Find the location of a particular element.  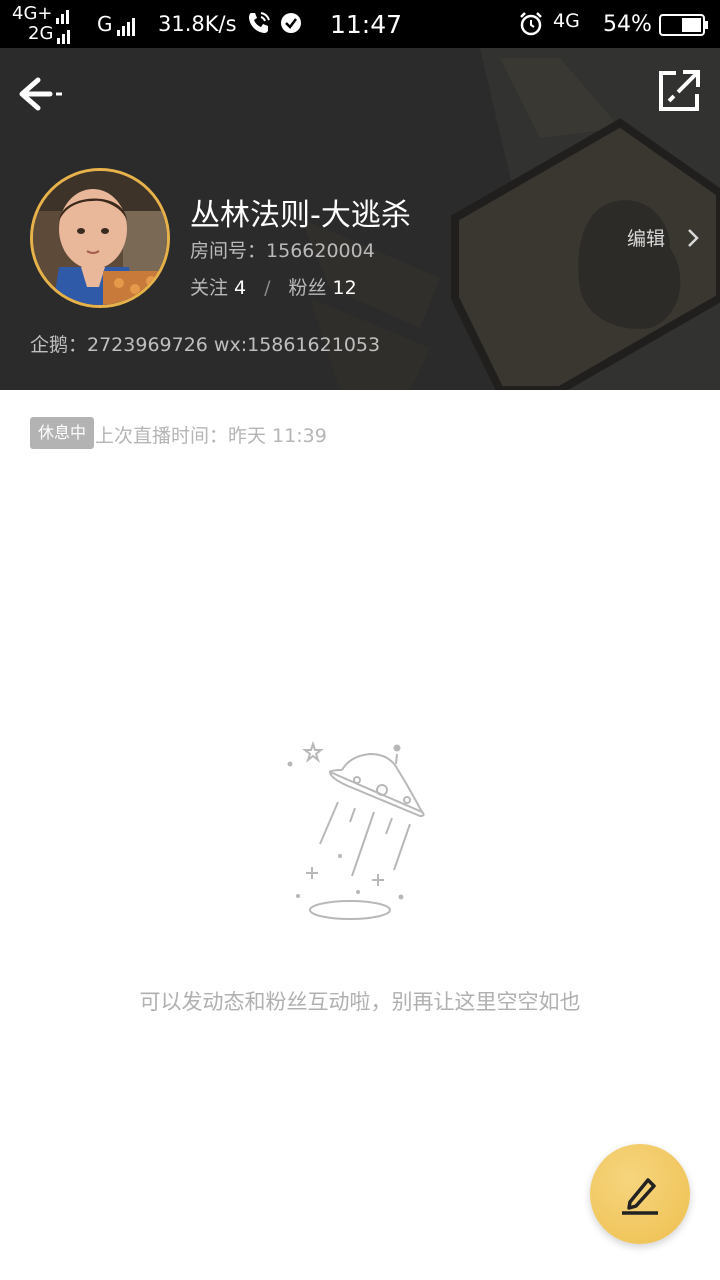

network-type-1: 4G+ is located at coordinates (32, 13).